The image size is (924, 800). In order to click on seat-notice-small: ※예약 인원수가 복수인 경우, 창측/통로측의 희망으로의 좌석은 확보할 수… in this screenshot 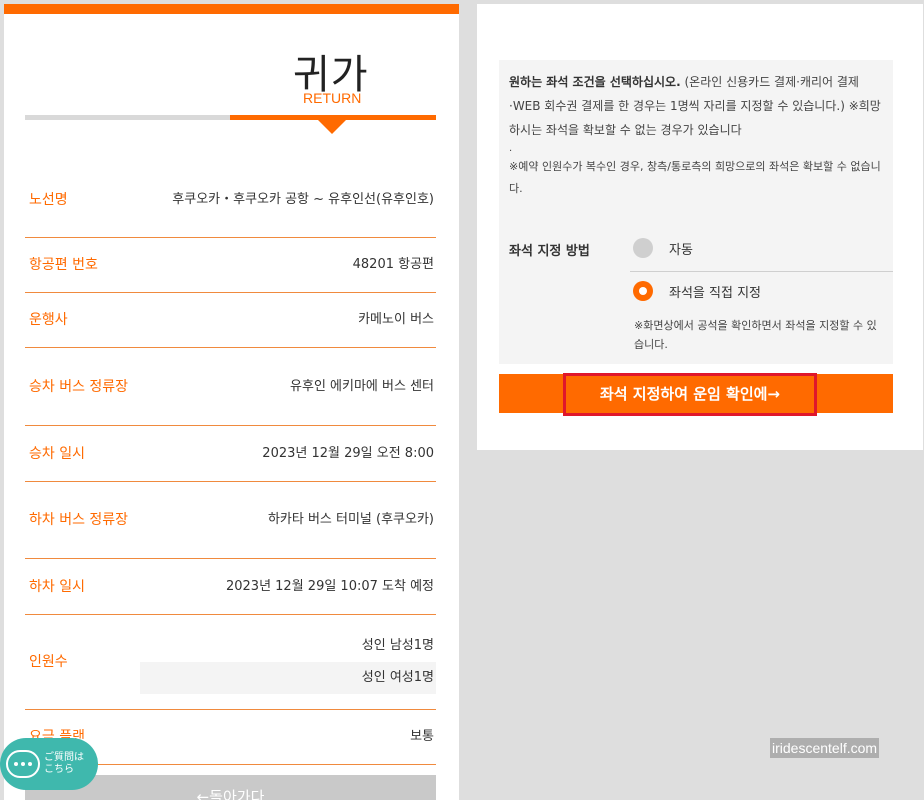, I will do `click(695, 177)`.